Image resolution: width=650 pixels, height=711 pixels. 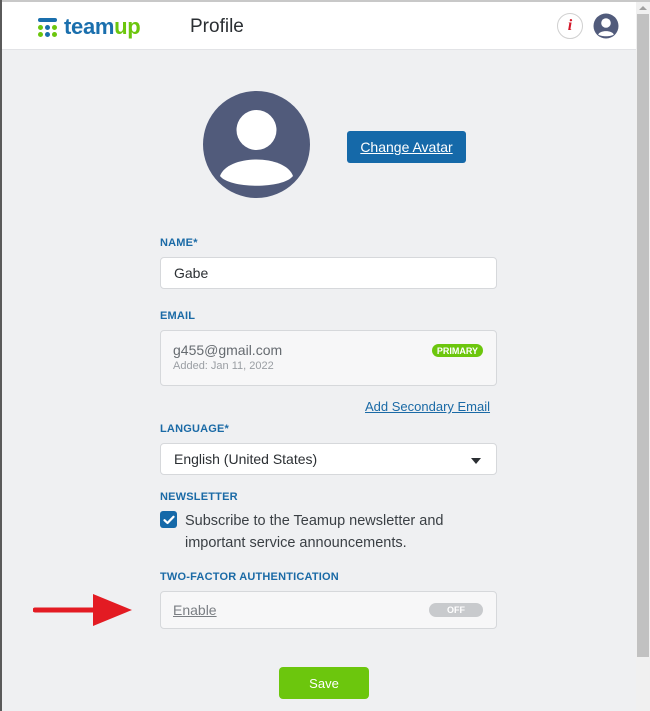 I want to click on newsletter-checkbox, so click(x=168, y=519).